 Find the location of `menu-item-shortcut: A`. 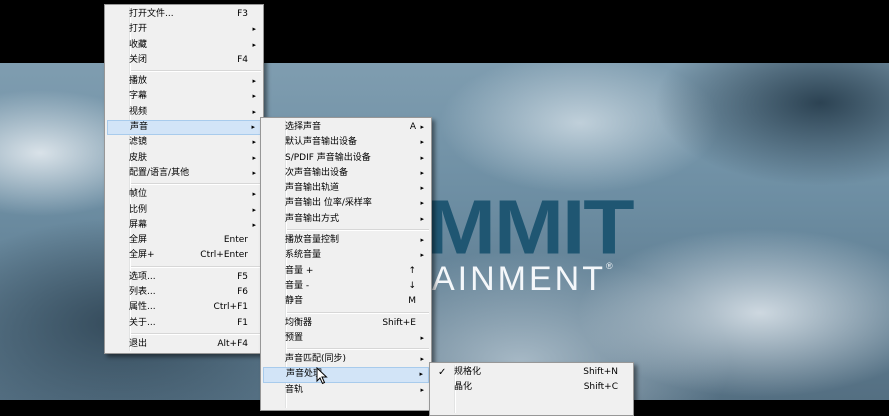

menu-item-shortcut: A is located at coordinates (412, 127).